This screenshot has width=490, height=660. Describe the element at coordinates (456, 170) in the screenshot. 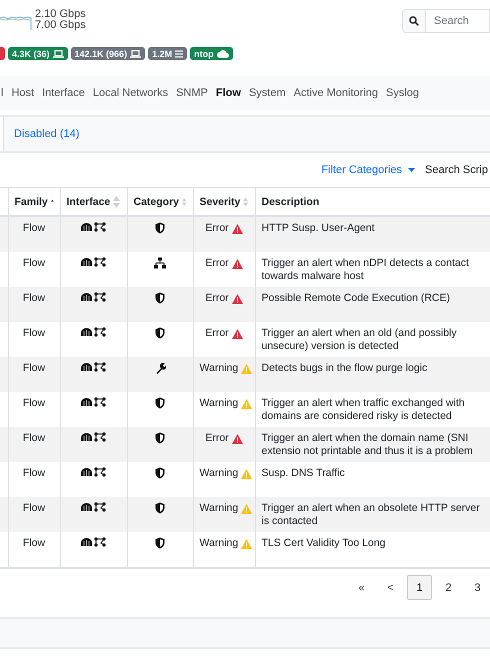

I see `search-scripts-label: Search Scrip` at that location.